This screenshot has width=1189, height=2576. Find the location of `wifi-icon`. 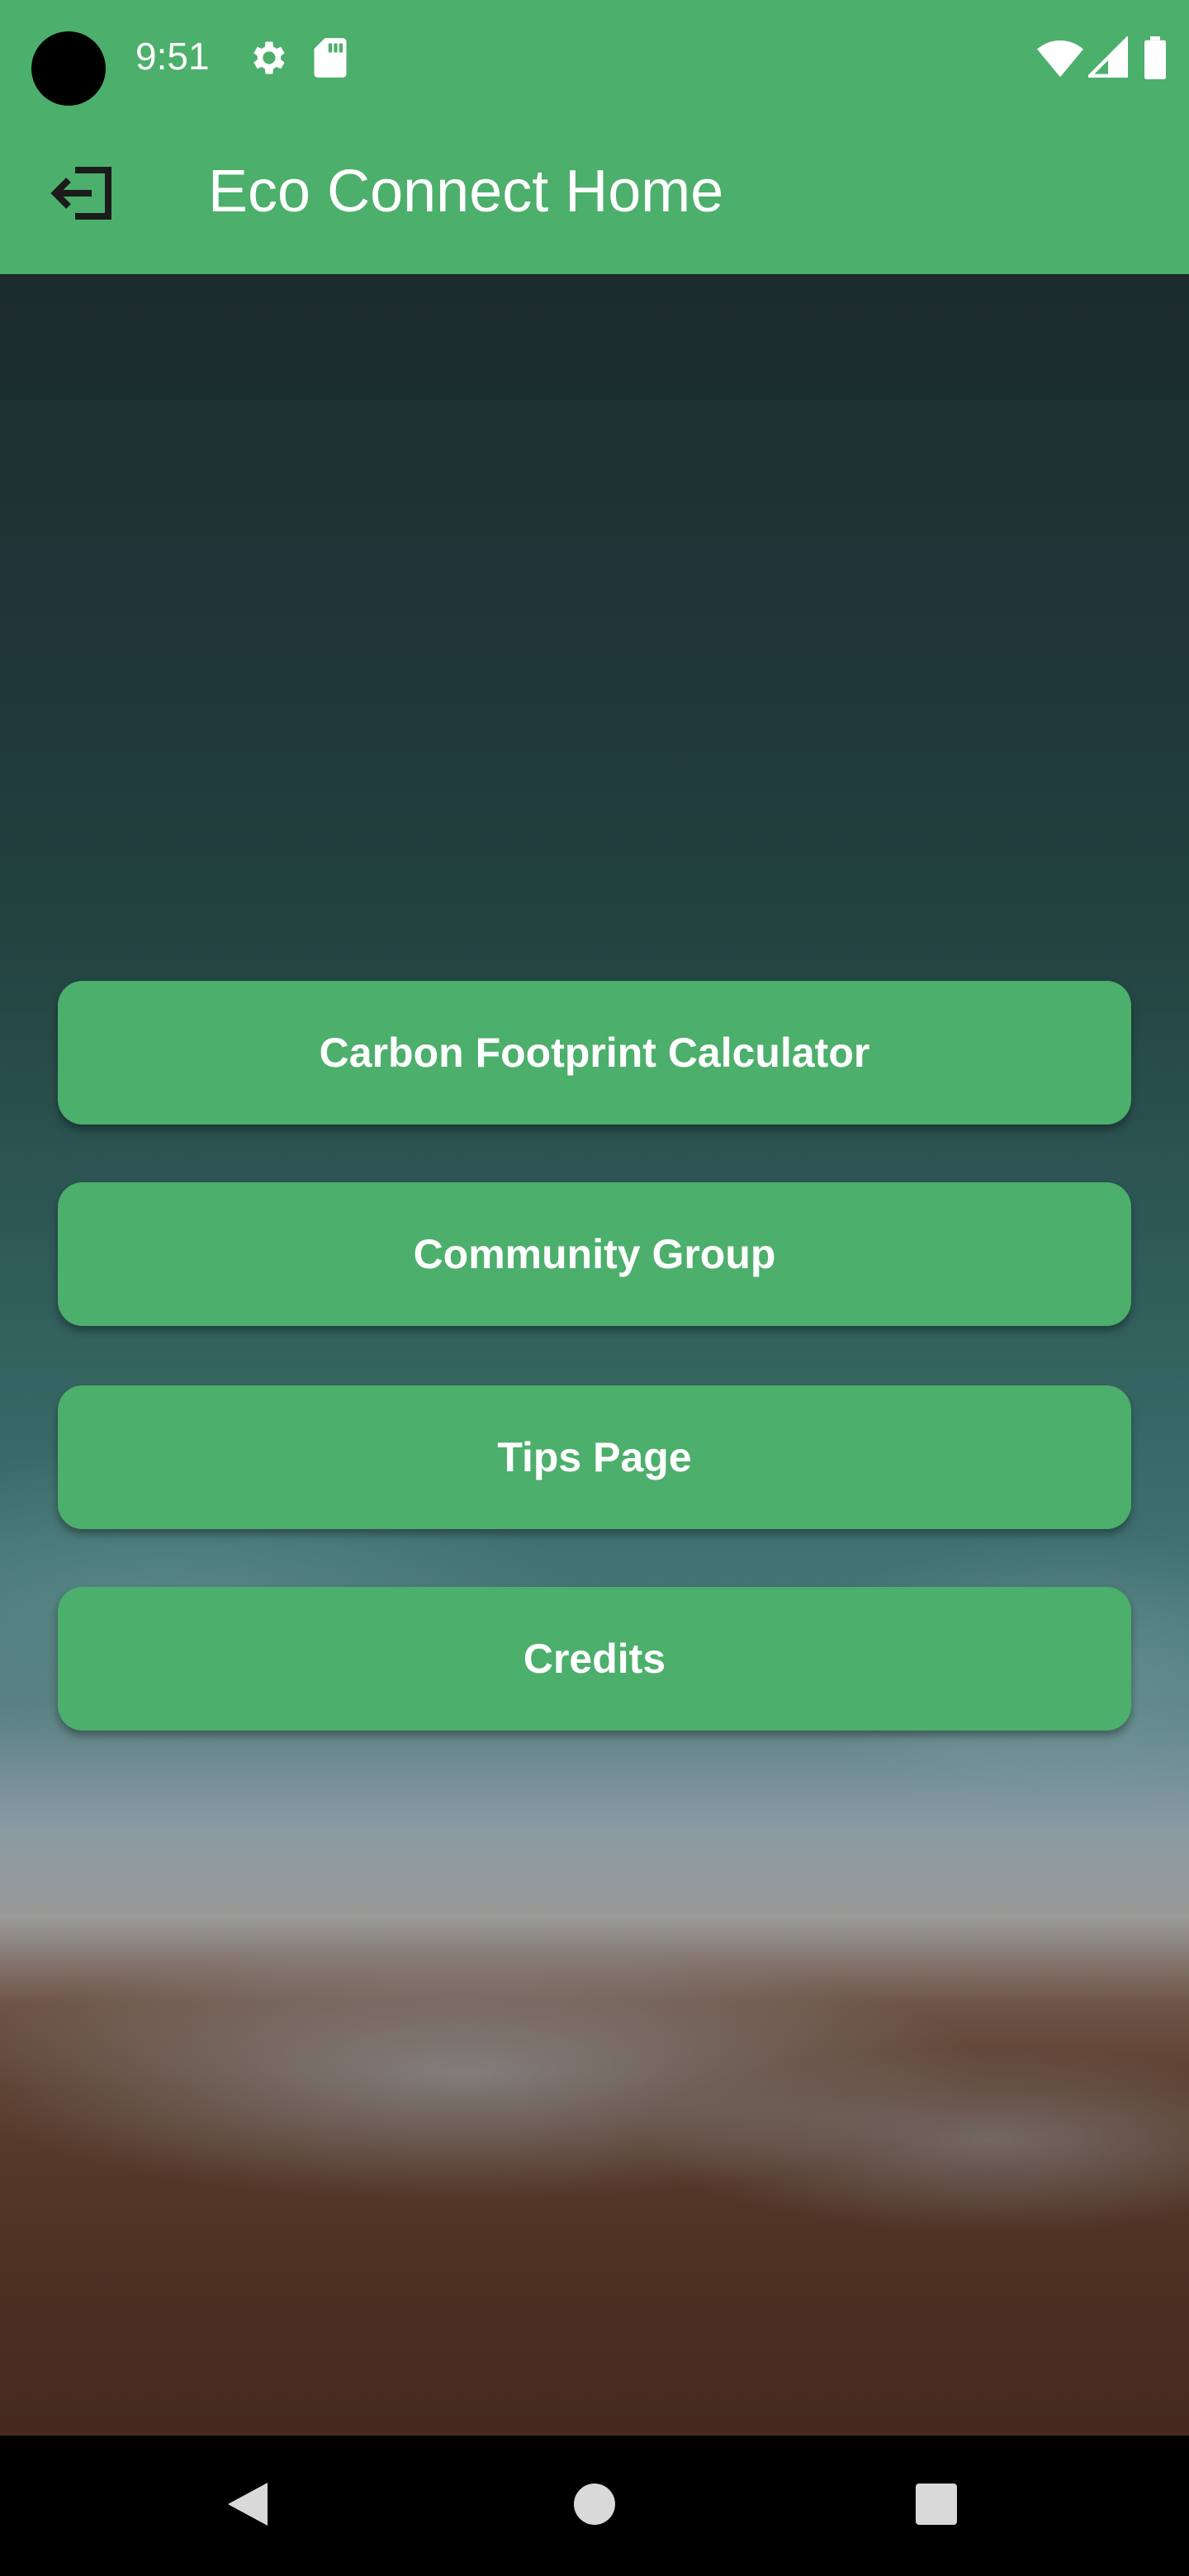

wifi-icon is located at coordinates (1060, 57).